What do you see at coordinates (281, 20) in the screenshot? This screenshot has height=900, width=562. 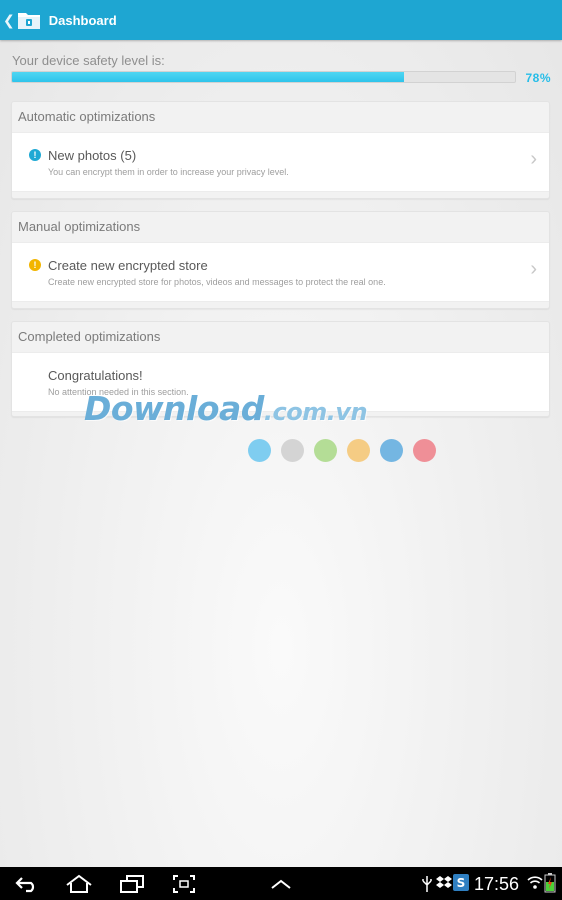 I see `action-bar: ❮ Dashboard` at bounding box center [281, 20].